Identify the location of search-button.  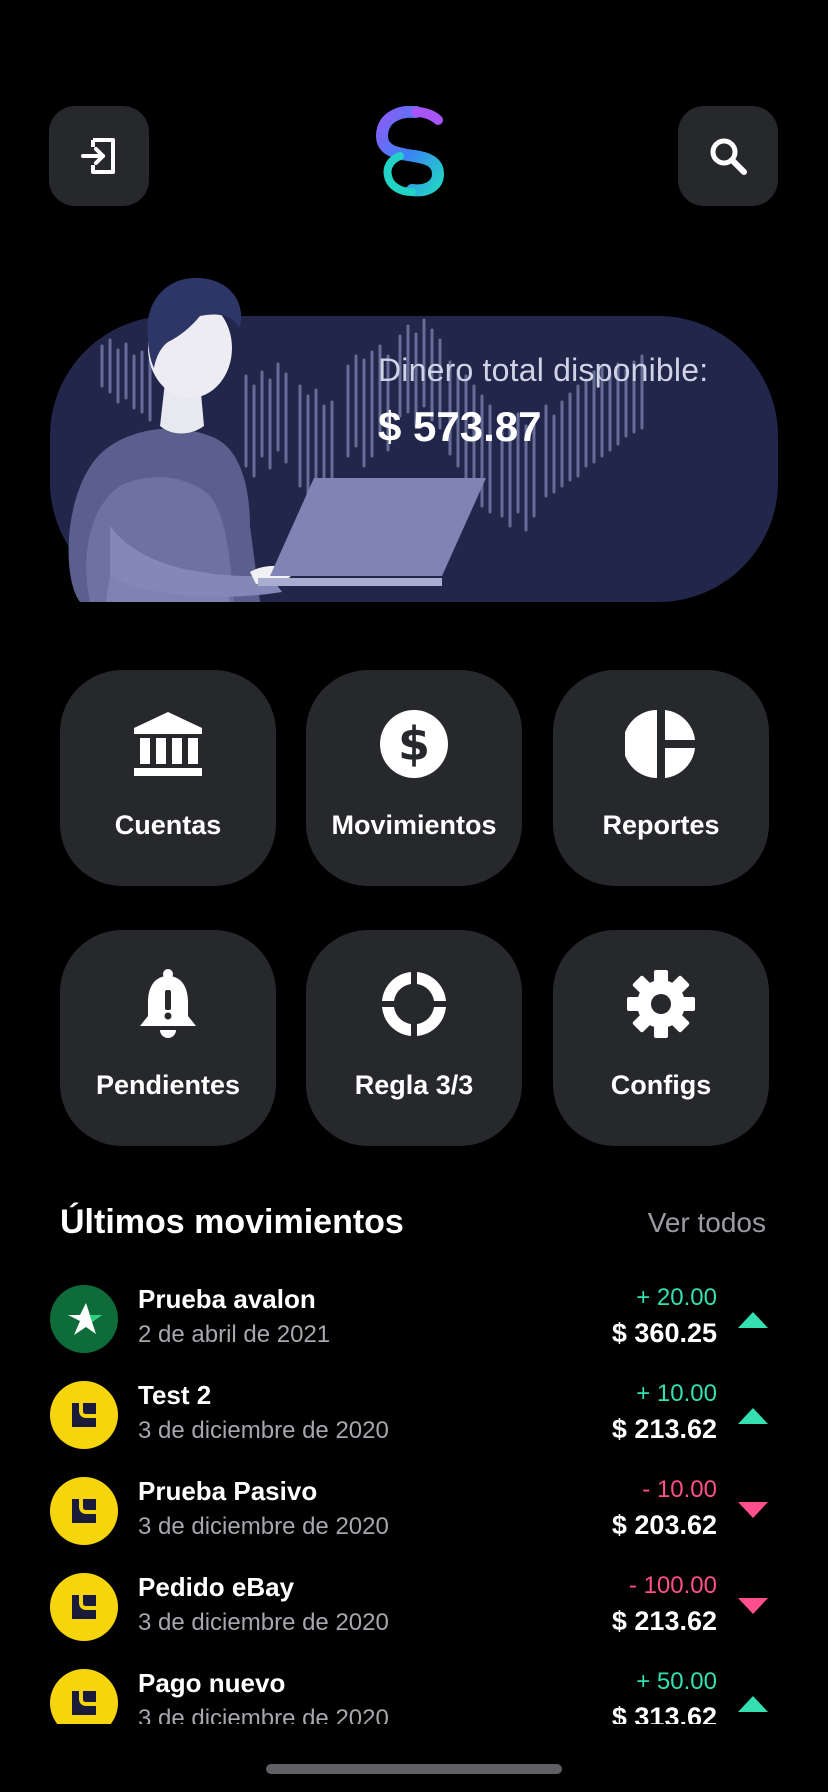
(728, 156).